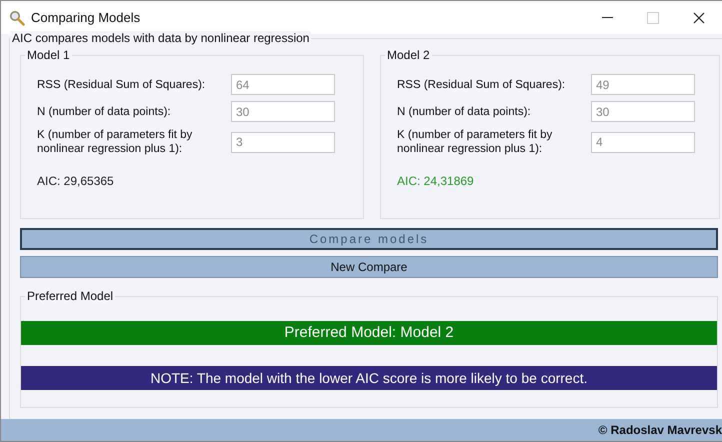 This screenshot has width=722, height=442. Describe the element at coordinates (76, 181) in the screenshot. I see `aic-score: AIC: 29,65365` at that location.